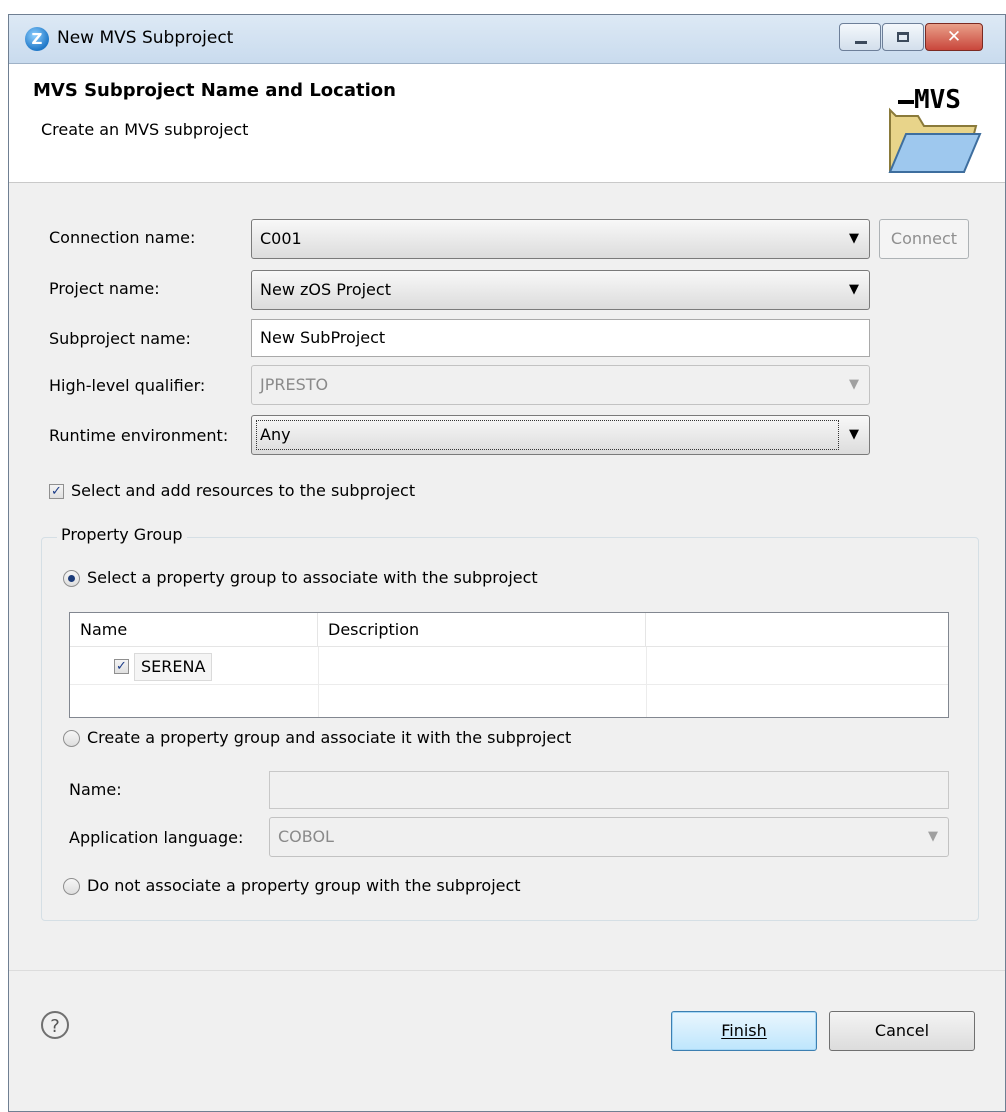 The width and height of the screenshot is (1006, 1112). What do you see at coordinates (71, 738) in the screenshot?
I see `create-property-group-radio` at bounding box center [71, 738].